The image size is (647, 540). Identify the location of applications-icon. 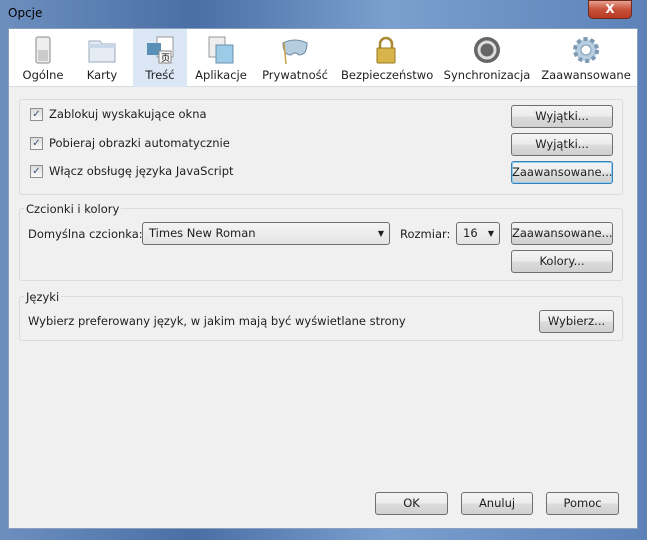
(221, 50).